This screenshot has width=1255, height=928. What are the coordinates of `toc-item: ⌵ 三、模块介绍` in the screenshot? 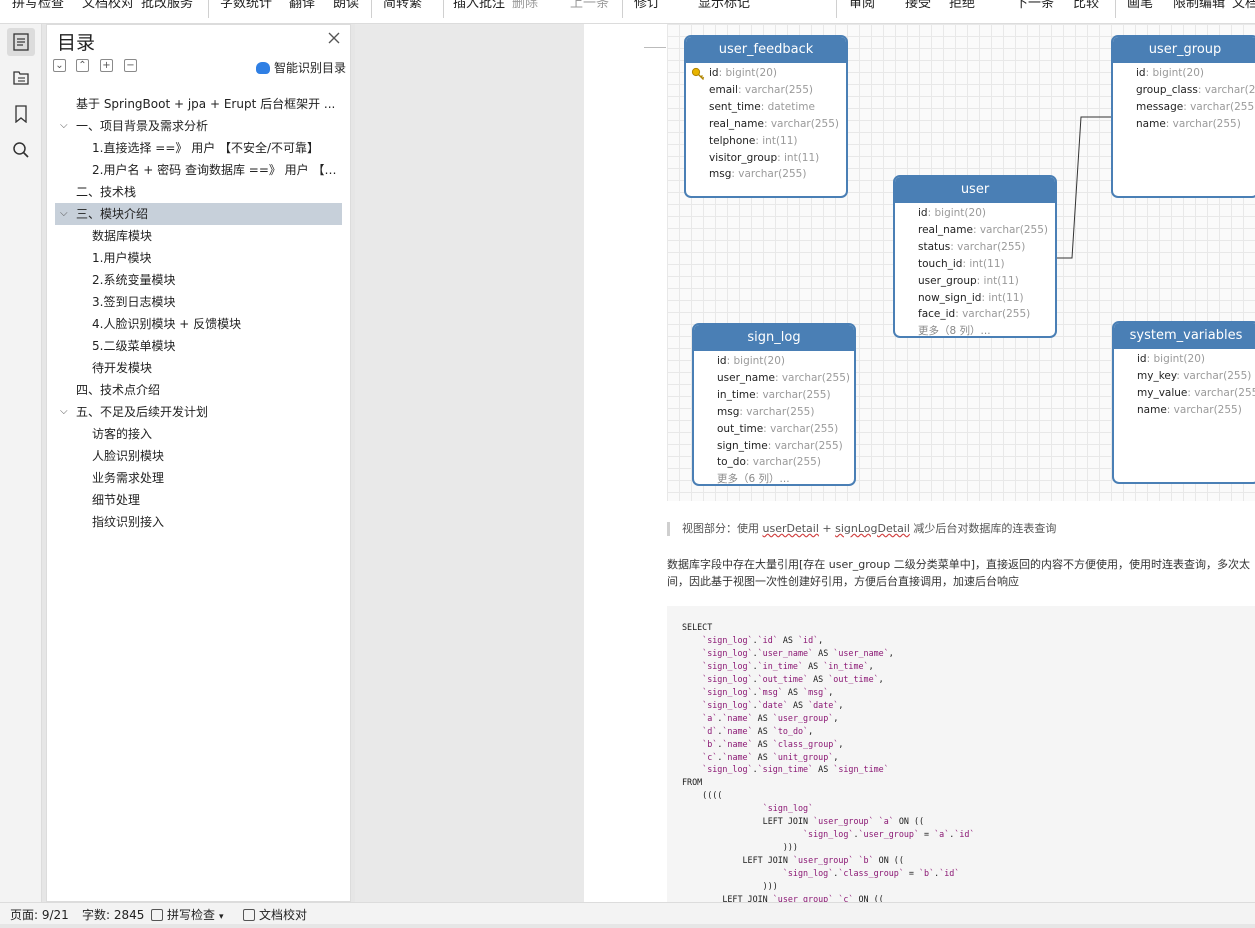 It's located at (198, 214).